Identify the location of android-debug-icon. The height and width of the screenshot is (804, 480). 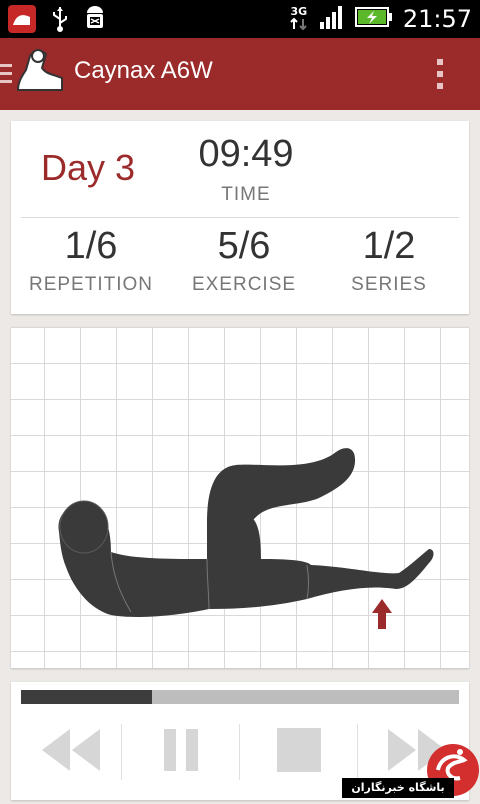
(95, 21).